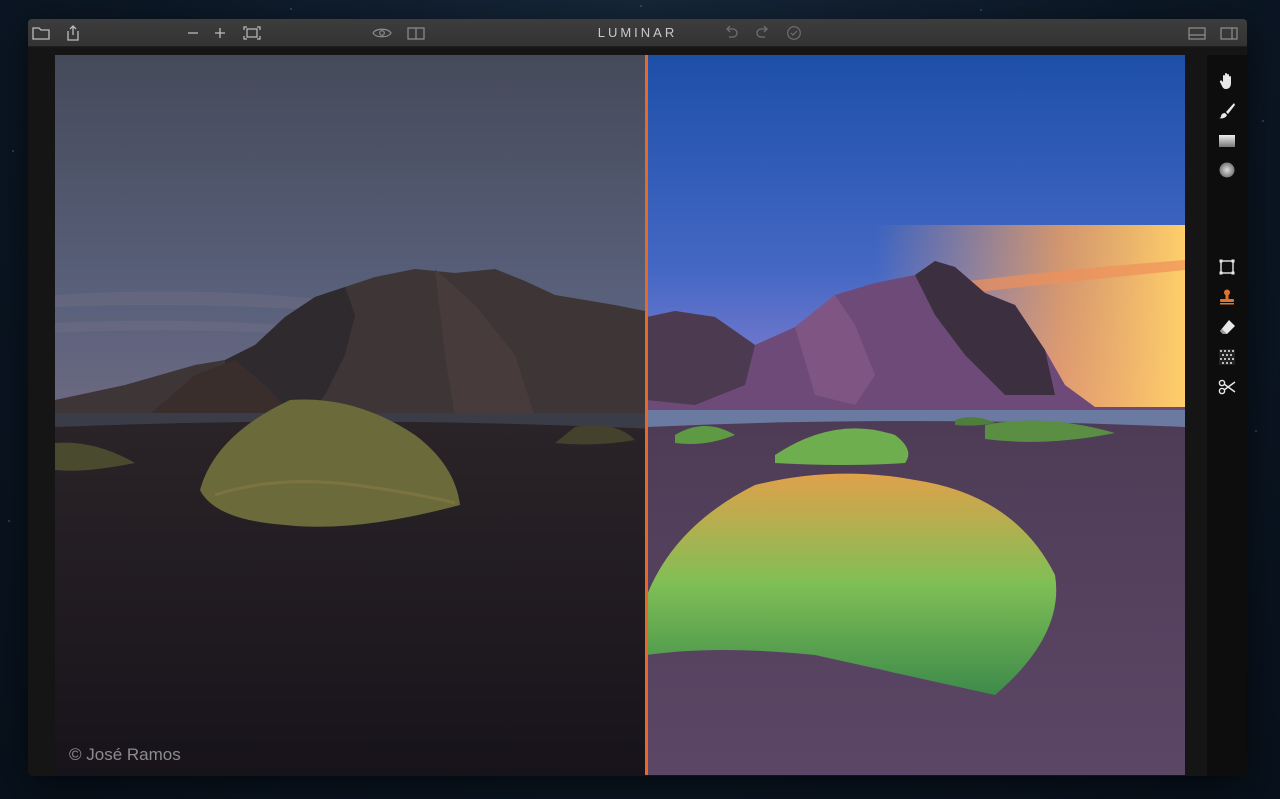  Describe the element at coordinates (1227, 267) in the screenshot. I see `crop-icon` at that location.